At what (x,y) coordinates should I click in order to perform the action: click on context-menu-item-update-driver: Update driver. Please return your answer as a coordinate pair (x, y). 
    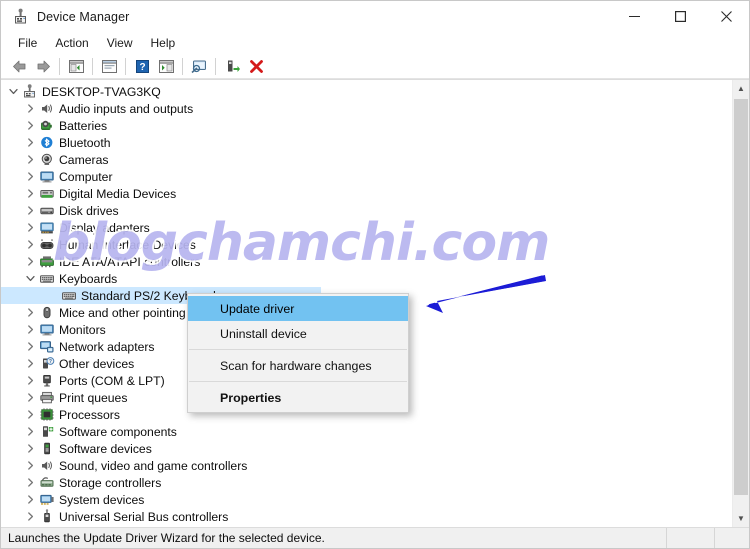
    Looking at the image, I should click on (298, 308).